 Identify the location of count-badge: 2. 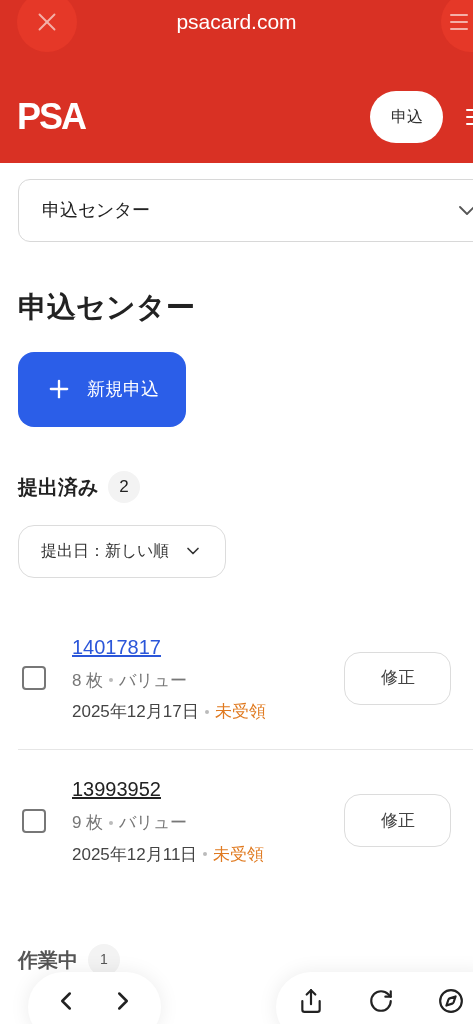
(124, 486).